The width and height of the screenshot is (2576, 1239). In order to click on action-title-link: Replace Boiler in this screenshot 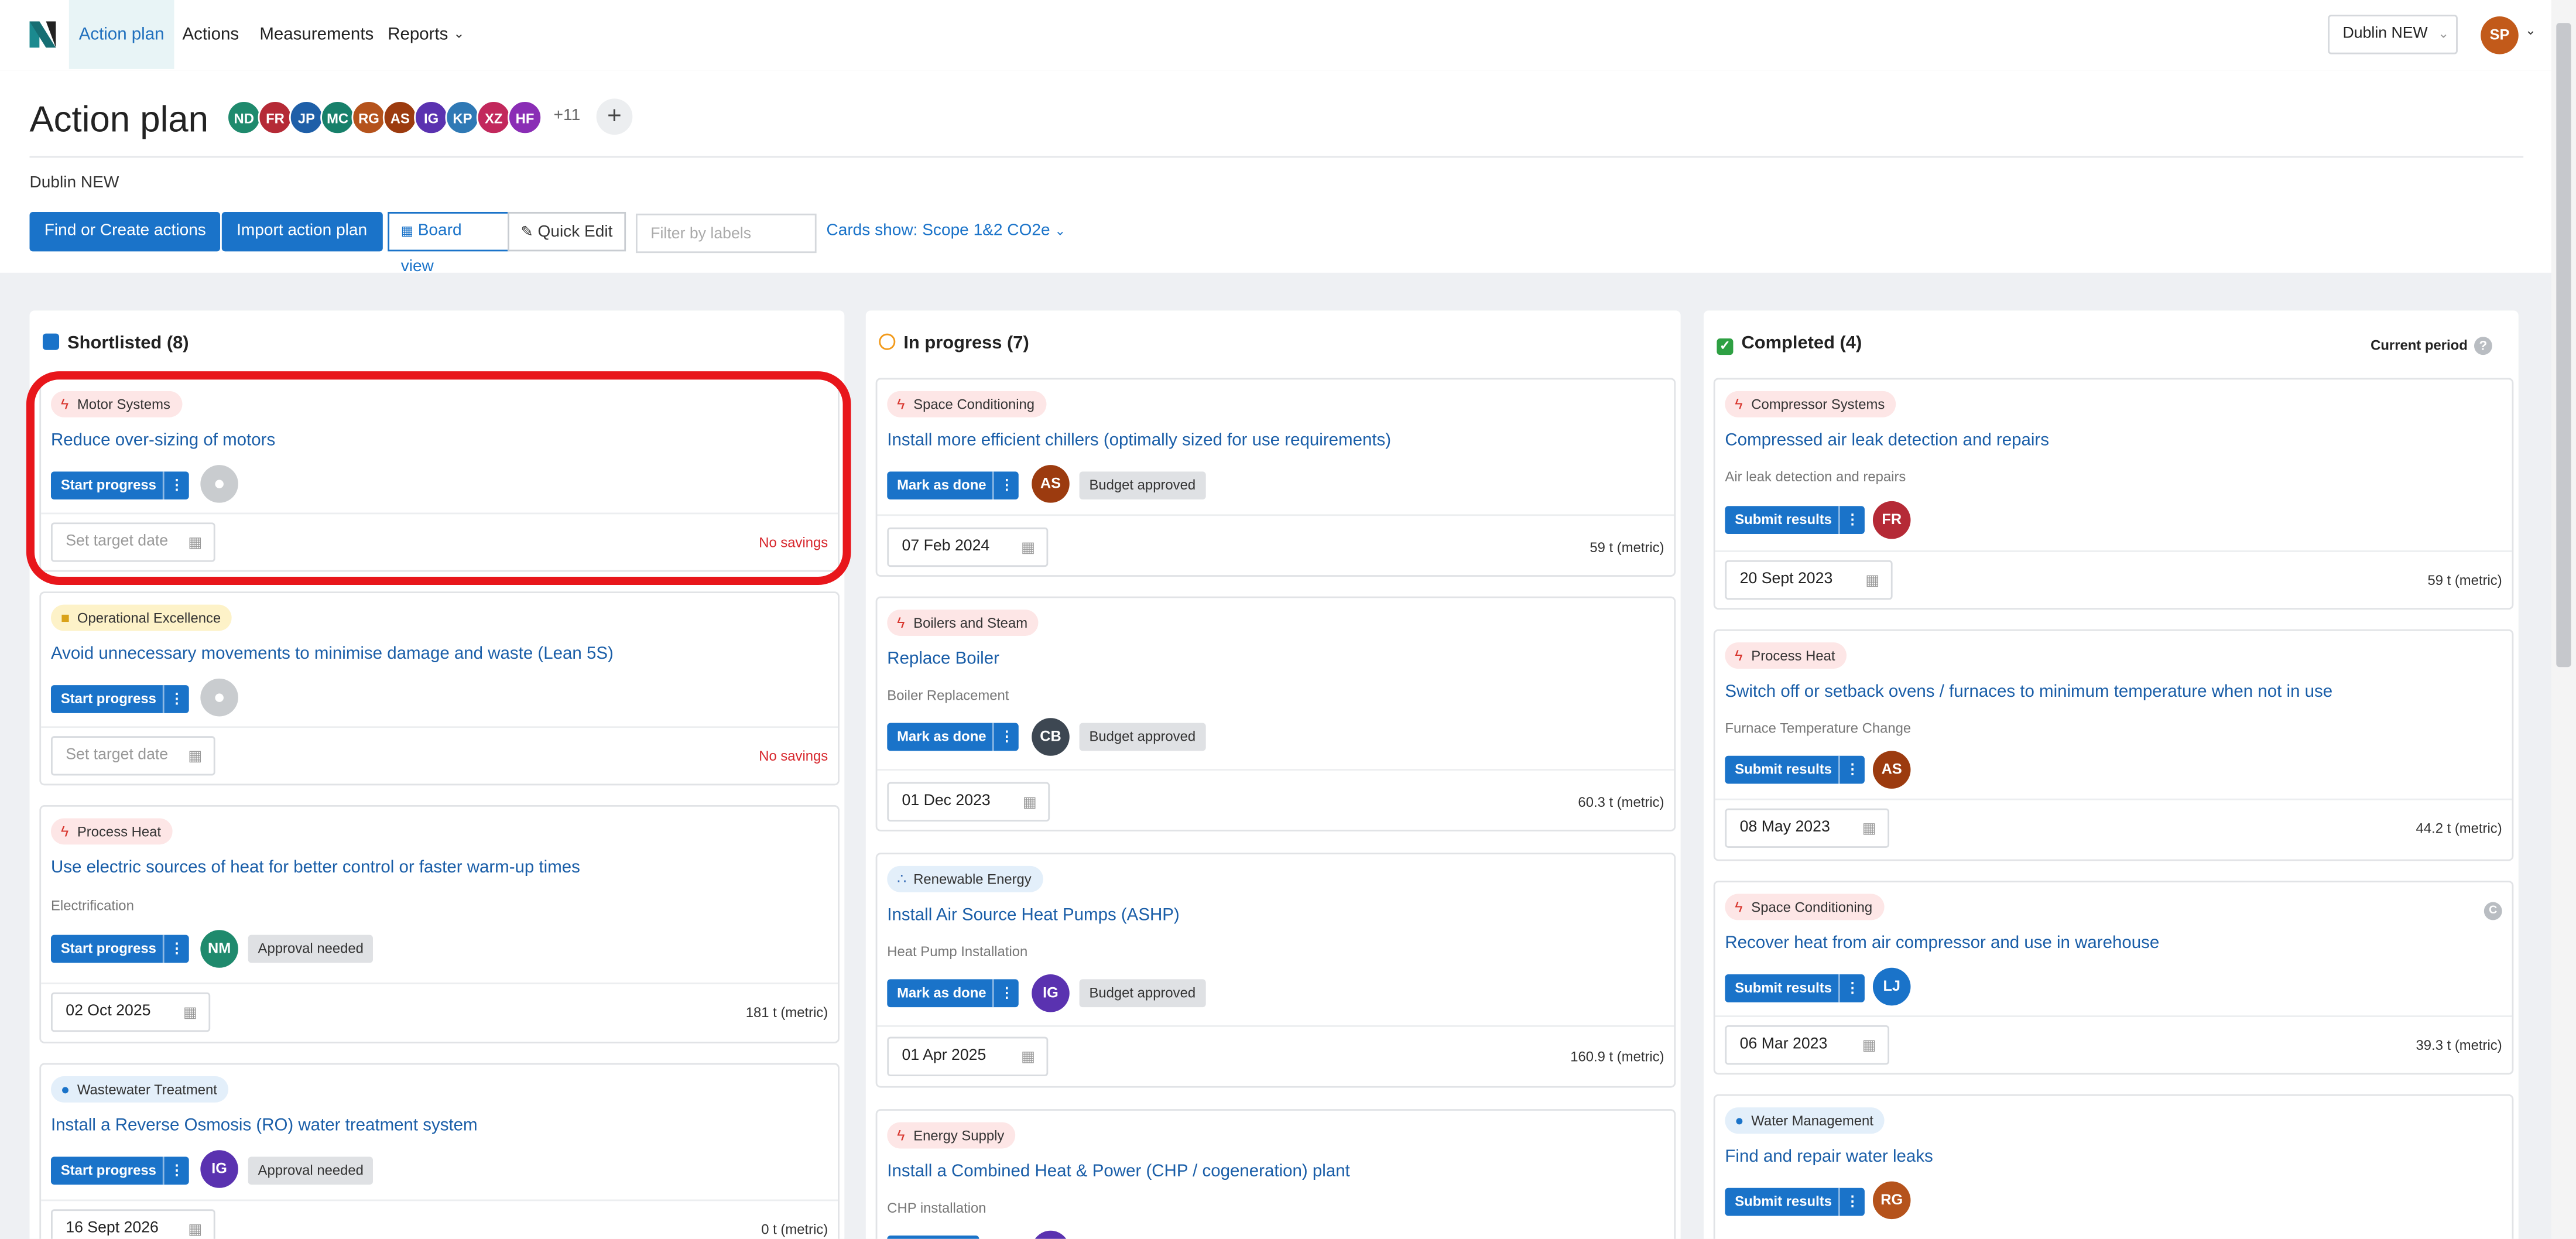, I will do `click(943, 659)`.